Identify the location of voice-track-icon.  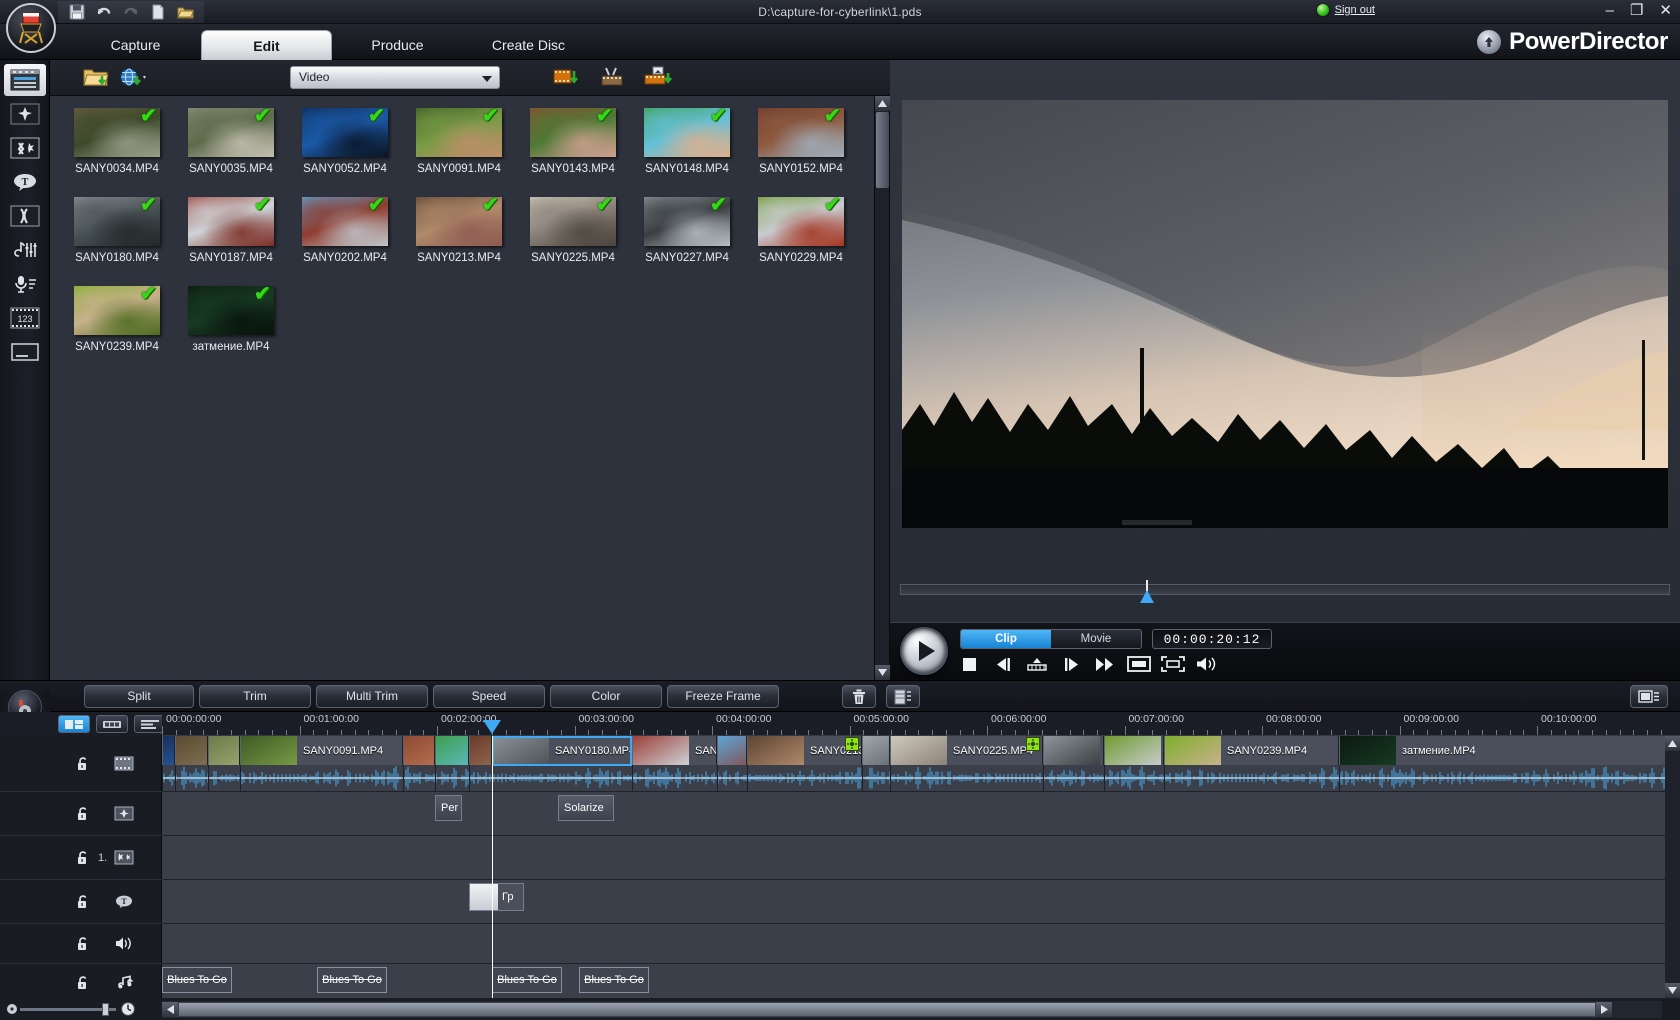
(124, 943).